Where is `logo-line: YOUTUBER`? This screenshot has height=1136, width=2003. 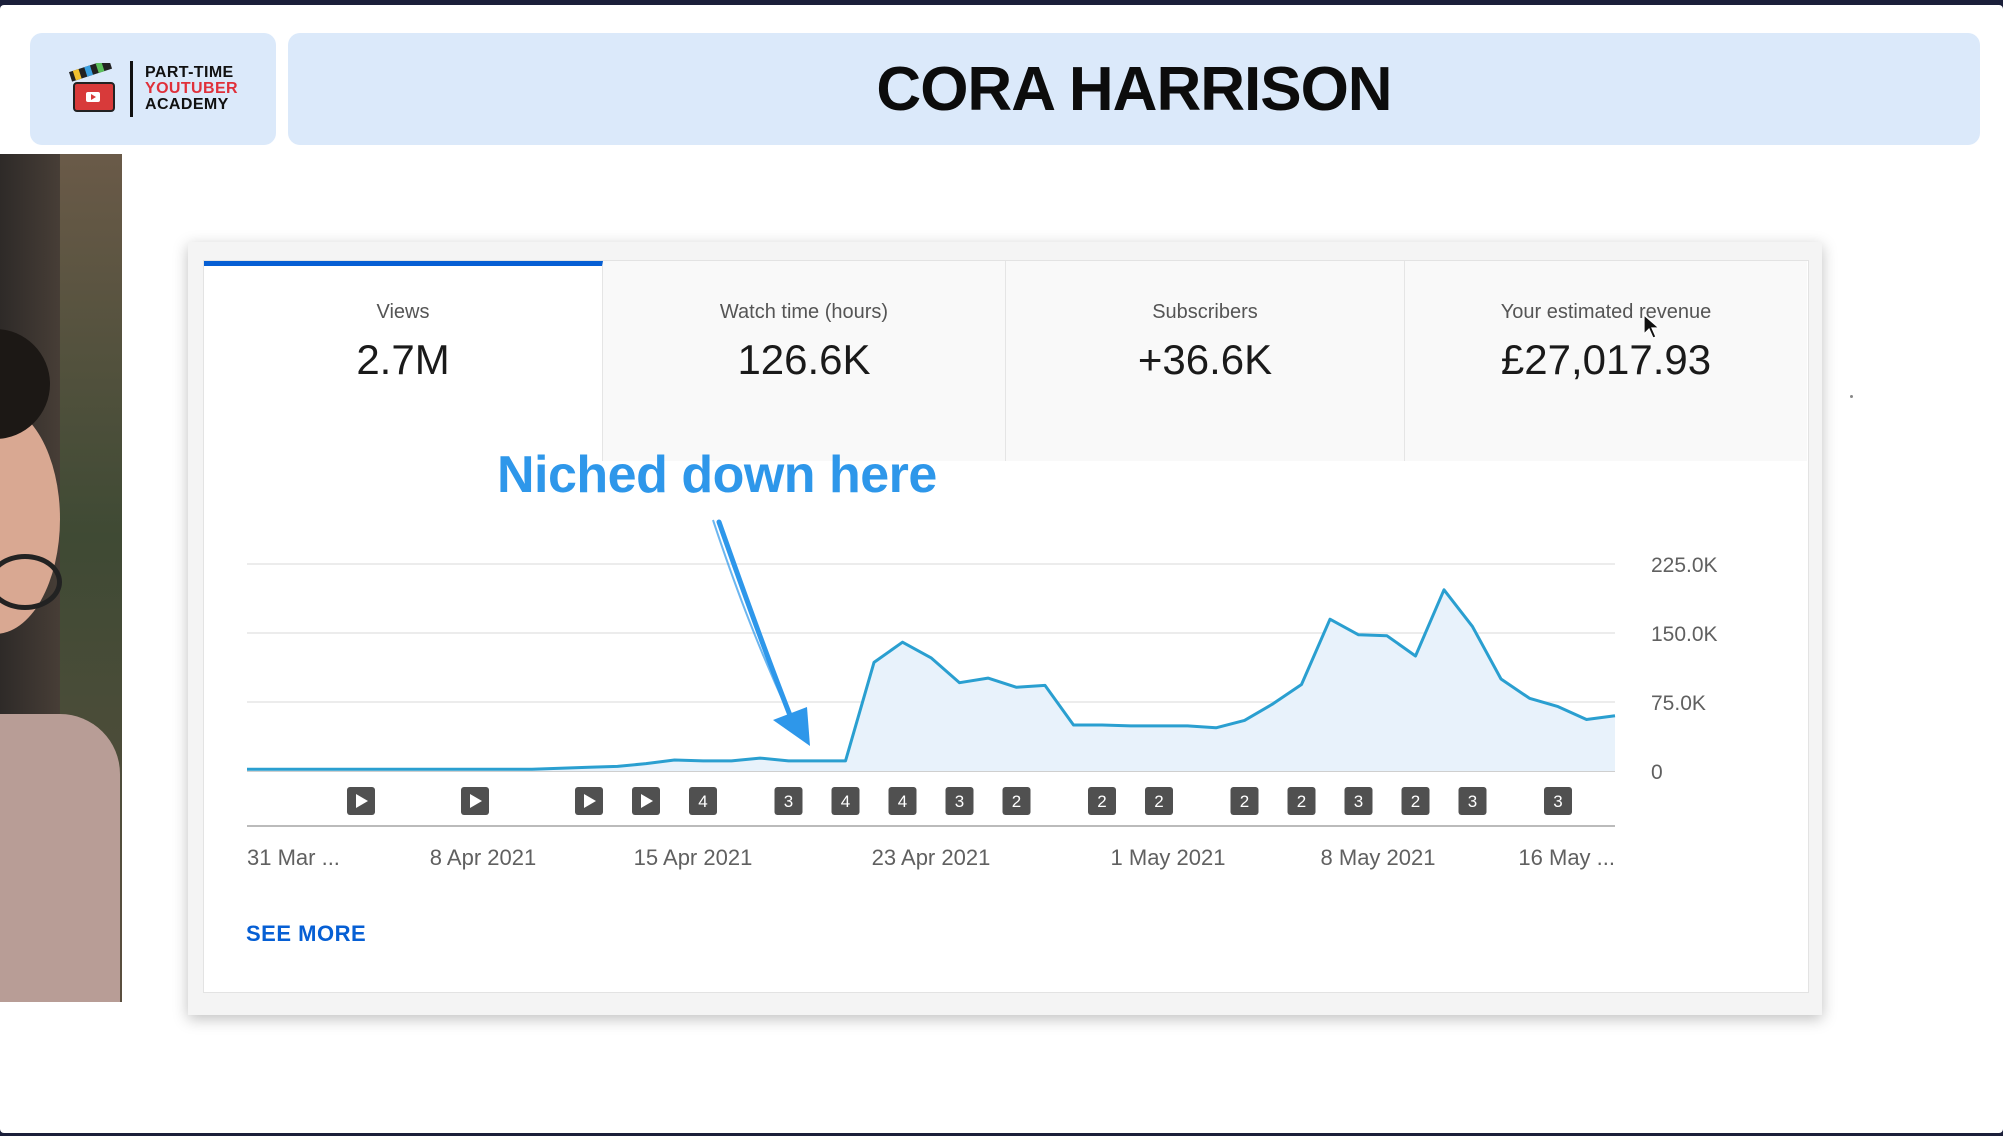
logo-line: YOUTUBER is located at coordinates (191, 88).